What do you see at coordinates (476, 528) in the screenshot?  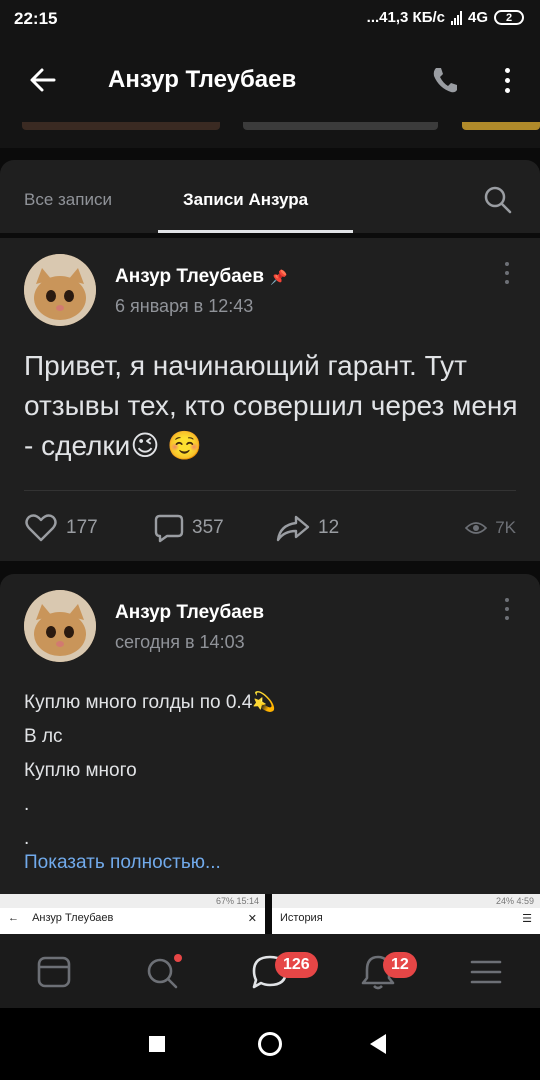 I see `eye-icon` at bounding box center [476, 528].